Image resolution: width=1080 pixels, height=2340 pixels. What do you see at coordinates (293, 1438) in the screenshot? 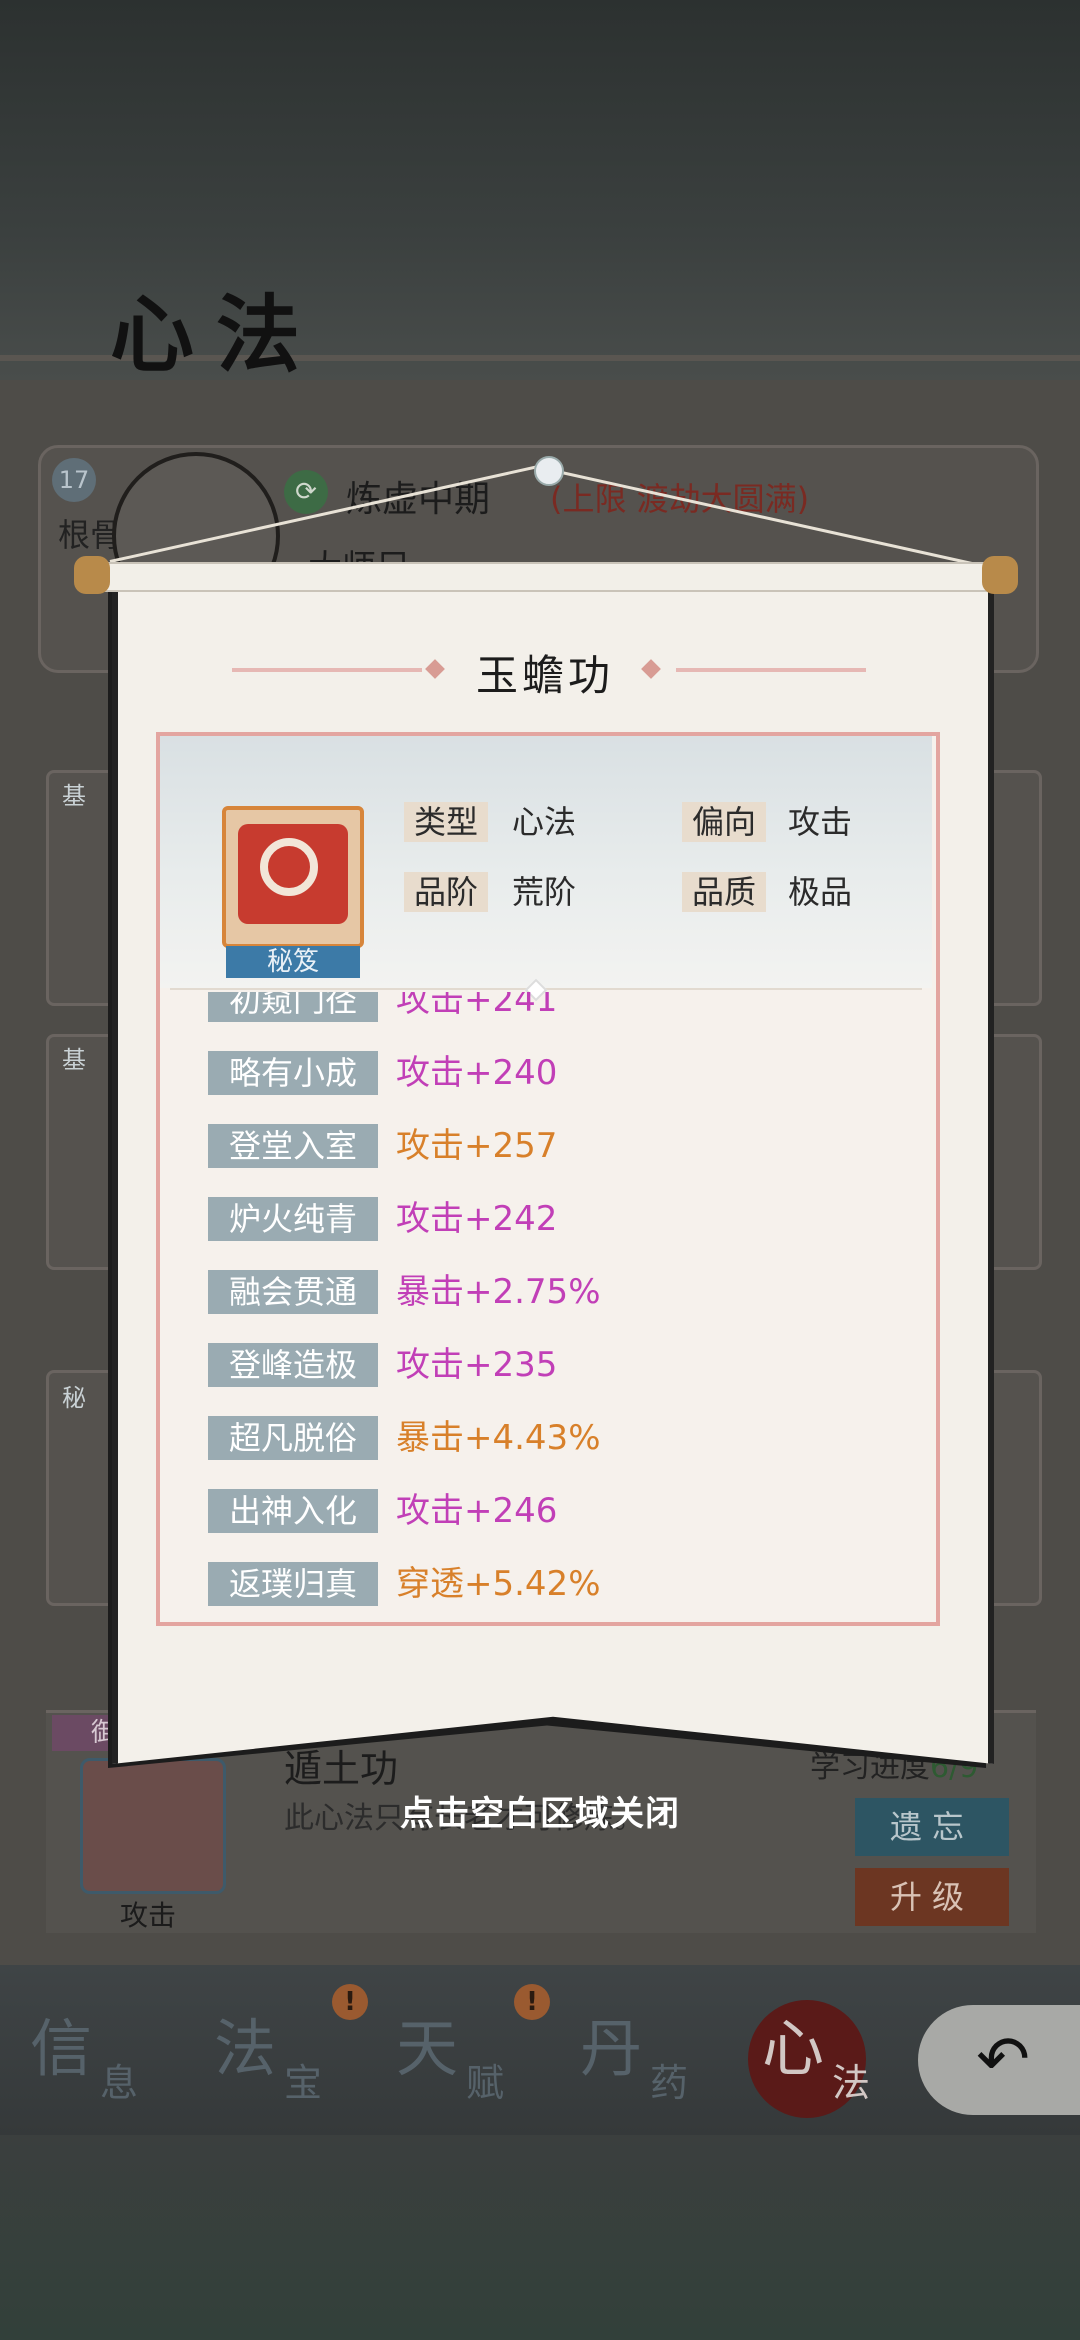
I see `level-name: 超凡脱俗` at bounding box center [293, 1438].